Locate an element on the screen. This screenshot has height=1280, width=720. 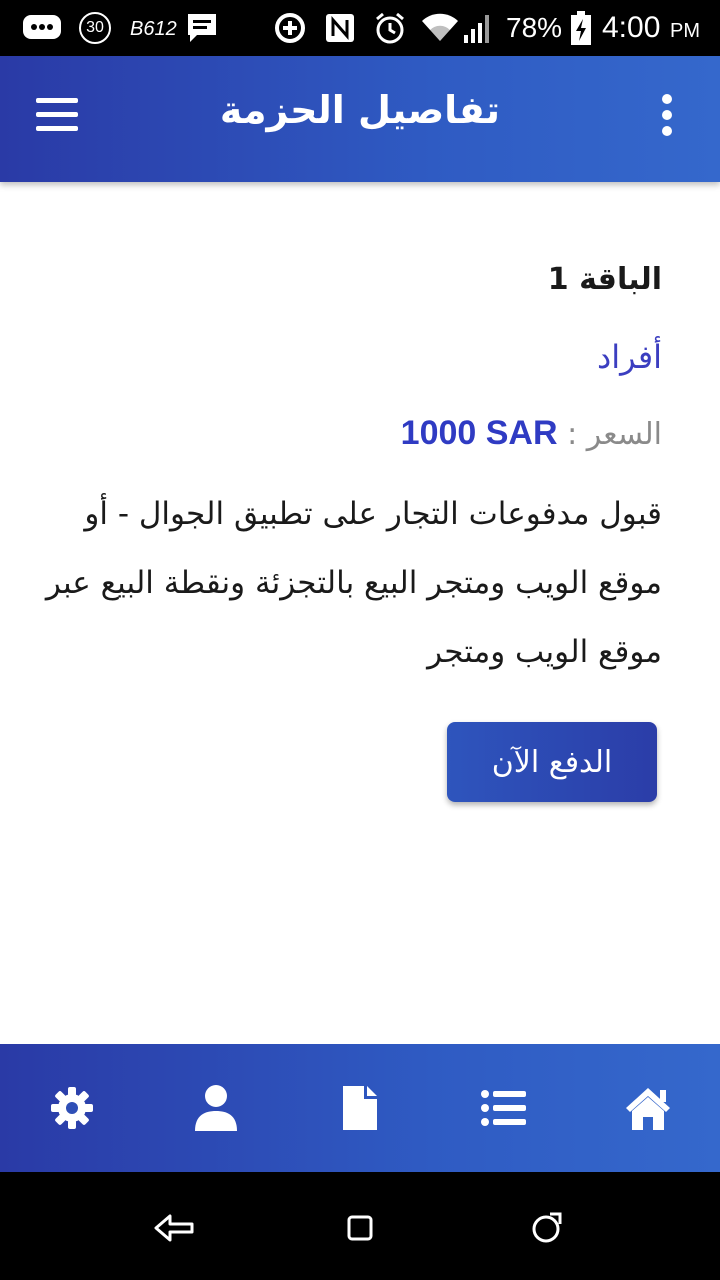
more-vert-icon is located at coordinates (667, 99).